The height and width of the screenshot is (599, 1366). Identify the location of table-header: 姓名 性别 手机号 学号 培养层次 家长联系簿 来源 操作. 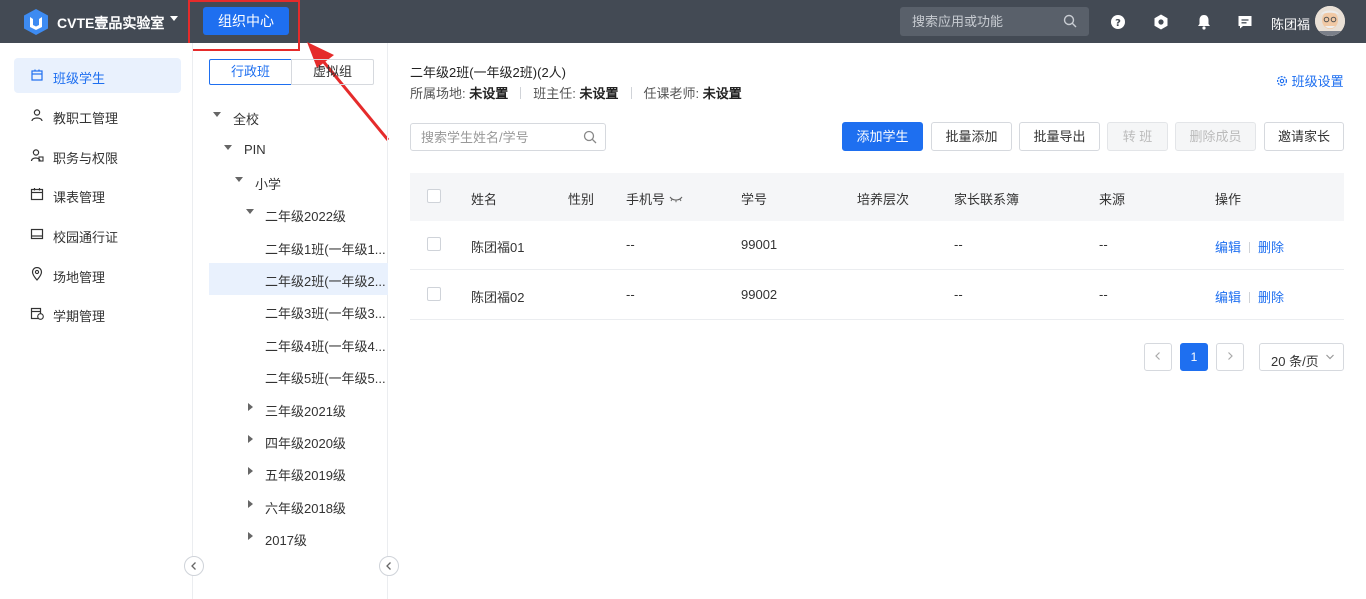
(877, 197).